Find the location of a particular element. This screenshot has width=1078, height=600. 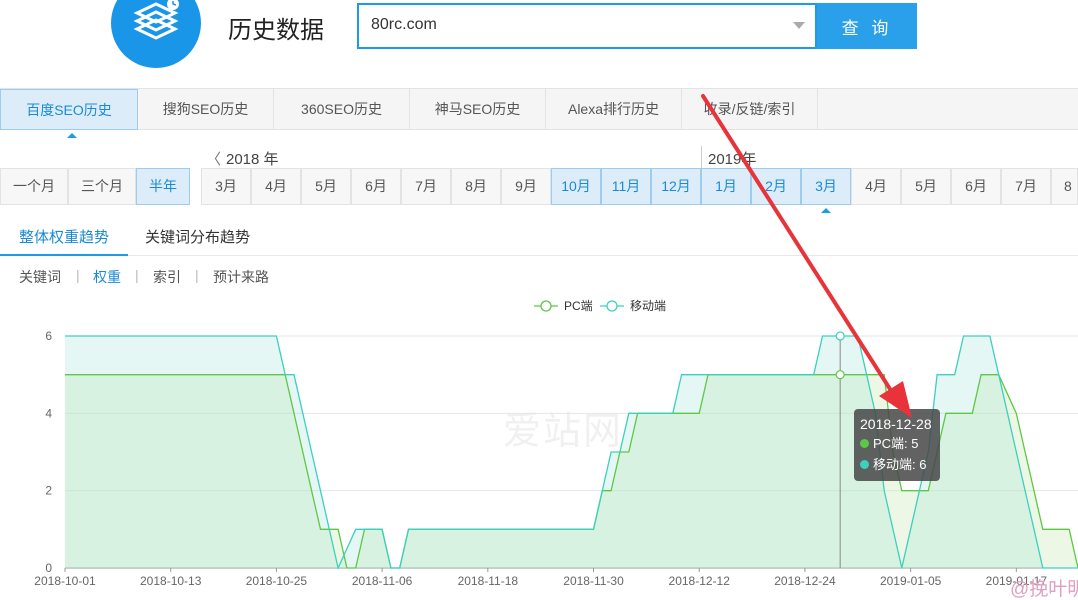

tooltip-mobile-value: 移动端: 6 is located at coordinates (900, 464).